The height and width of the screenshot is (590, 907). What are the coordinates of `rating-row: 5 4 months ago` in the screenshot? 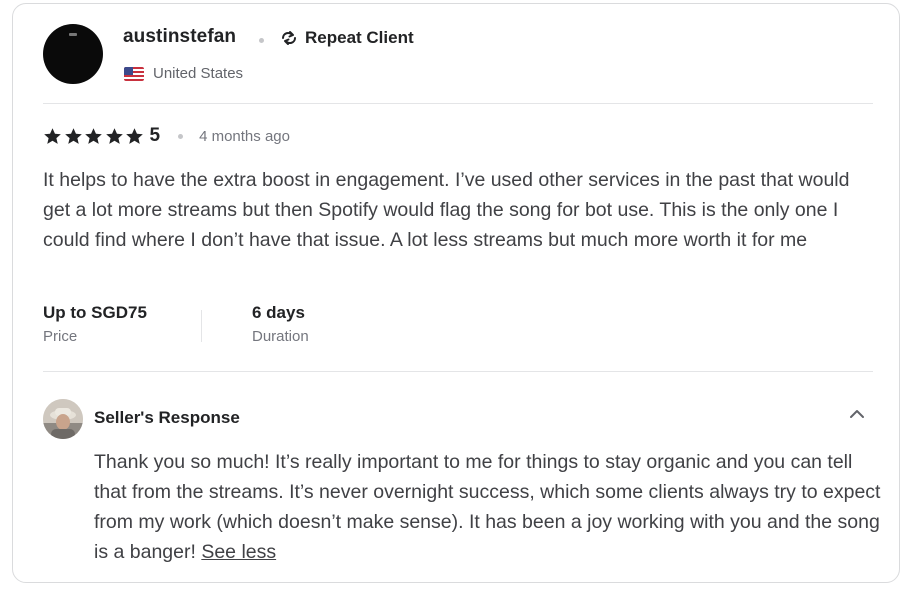 It's located at (166, 136).